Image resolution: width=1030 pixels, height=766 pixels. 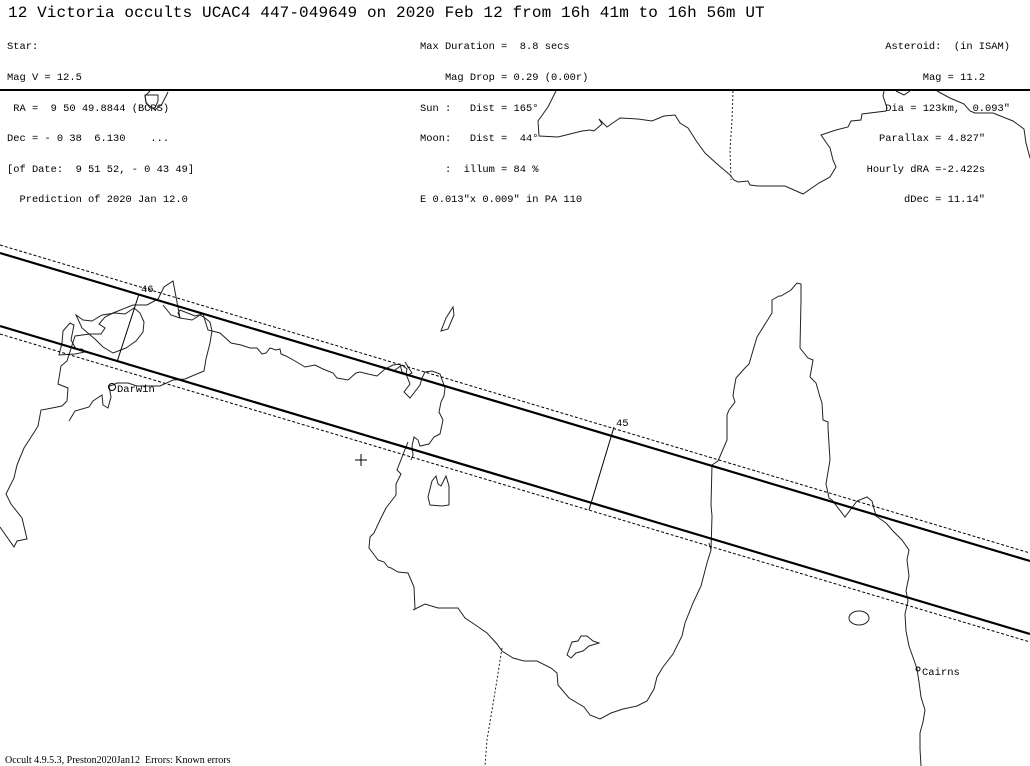 I want to click on top-end-coast, so click(x=106, y=414).